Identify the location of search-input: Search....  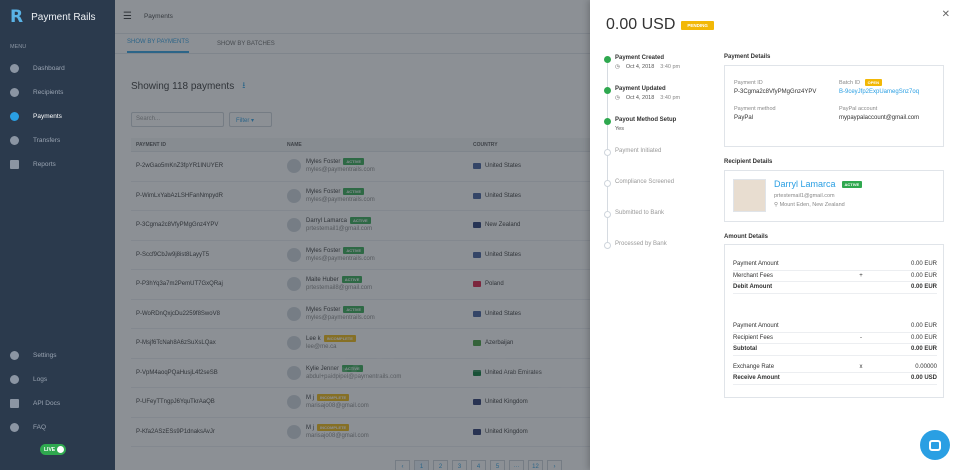
(177, 119).